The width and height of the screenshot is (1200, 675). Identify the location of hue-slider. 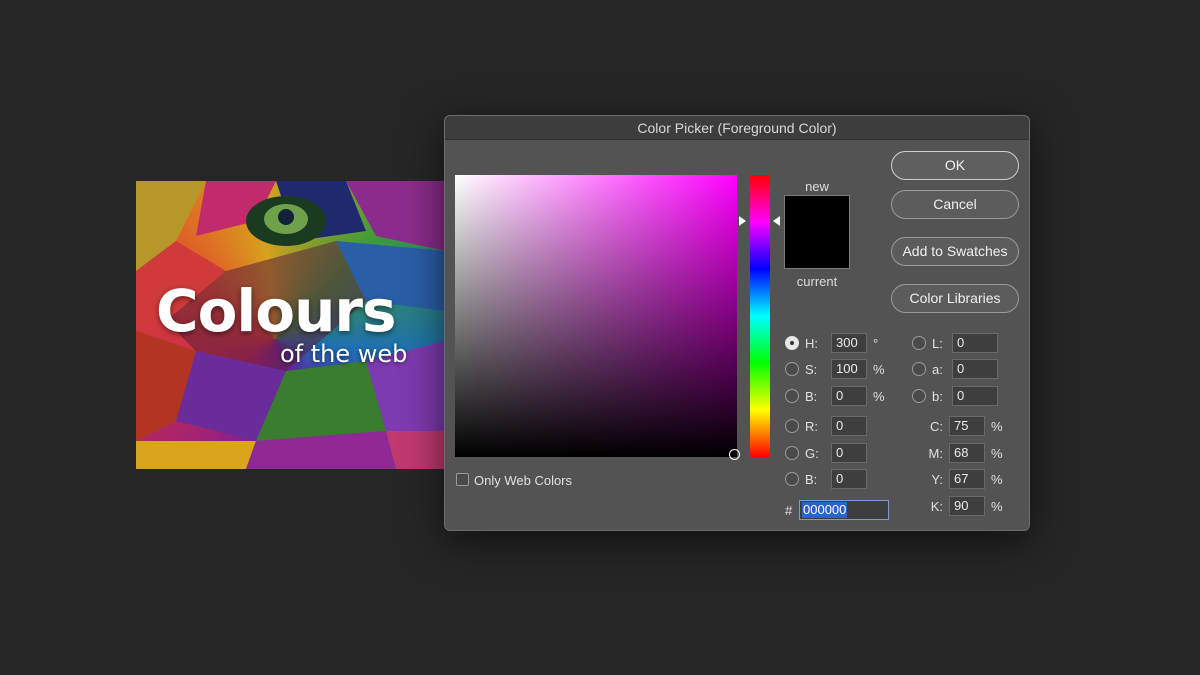
(760, 316).